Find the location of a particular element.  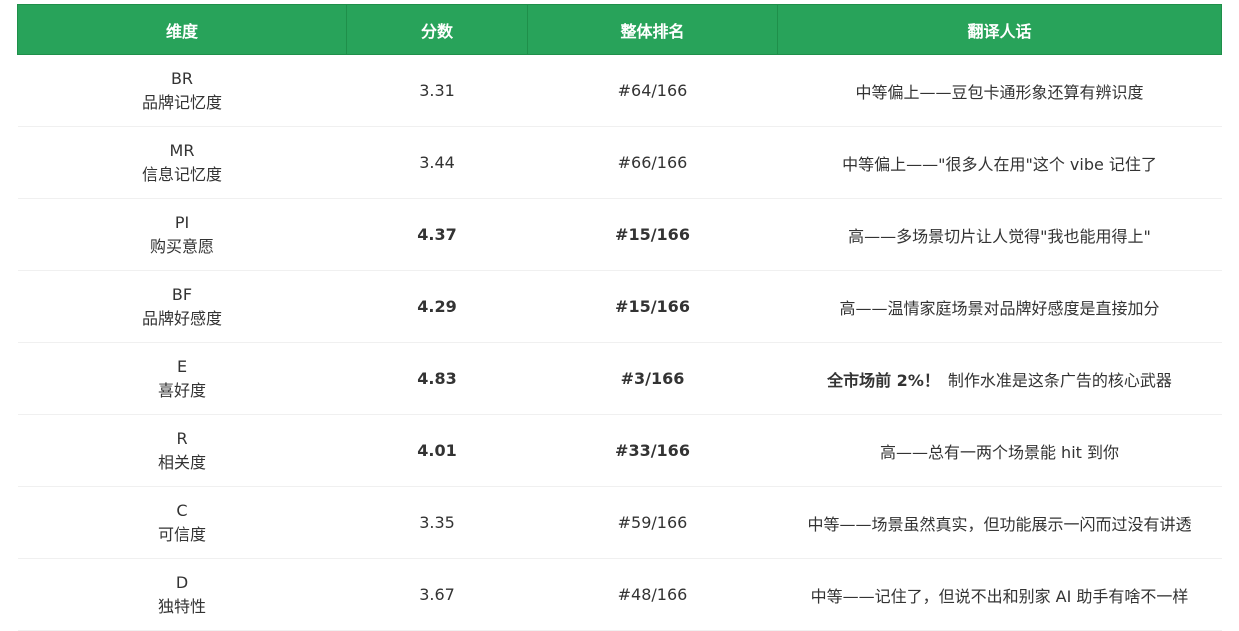

plain-words-text: 高——总有一两个场景能 hit 到你 is located at coordinates (999, 452).